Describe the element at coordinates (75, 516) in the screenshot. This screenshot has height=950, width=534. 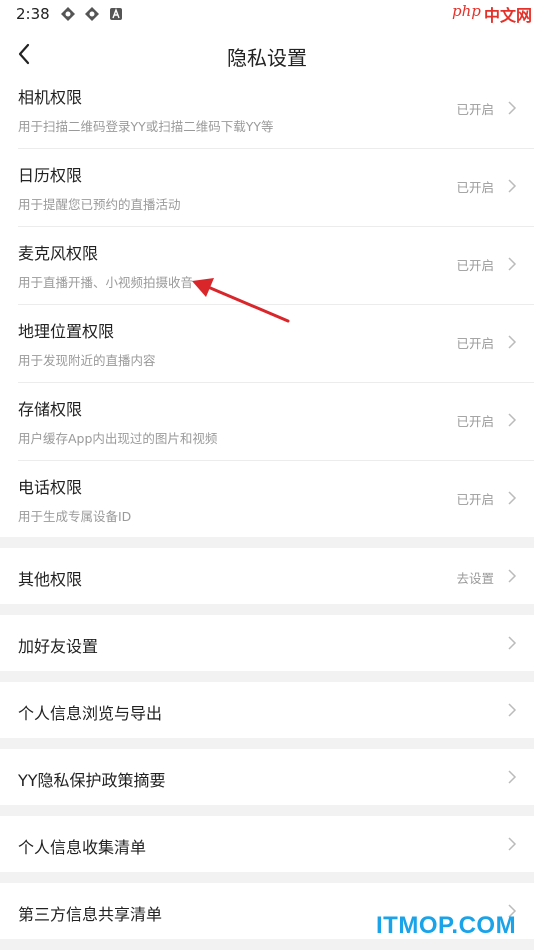
I see `permission-desc: 用于生成专属设备ID` at that location.